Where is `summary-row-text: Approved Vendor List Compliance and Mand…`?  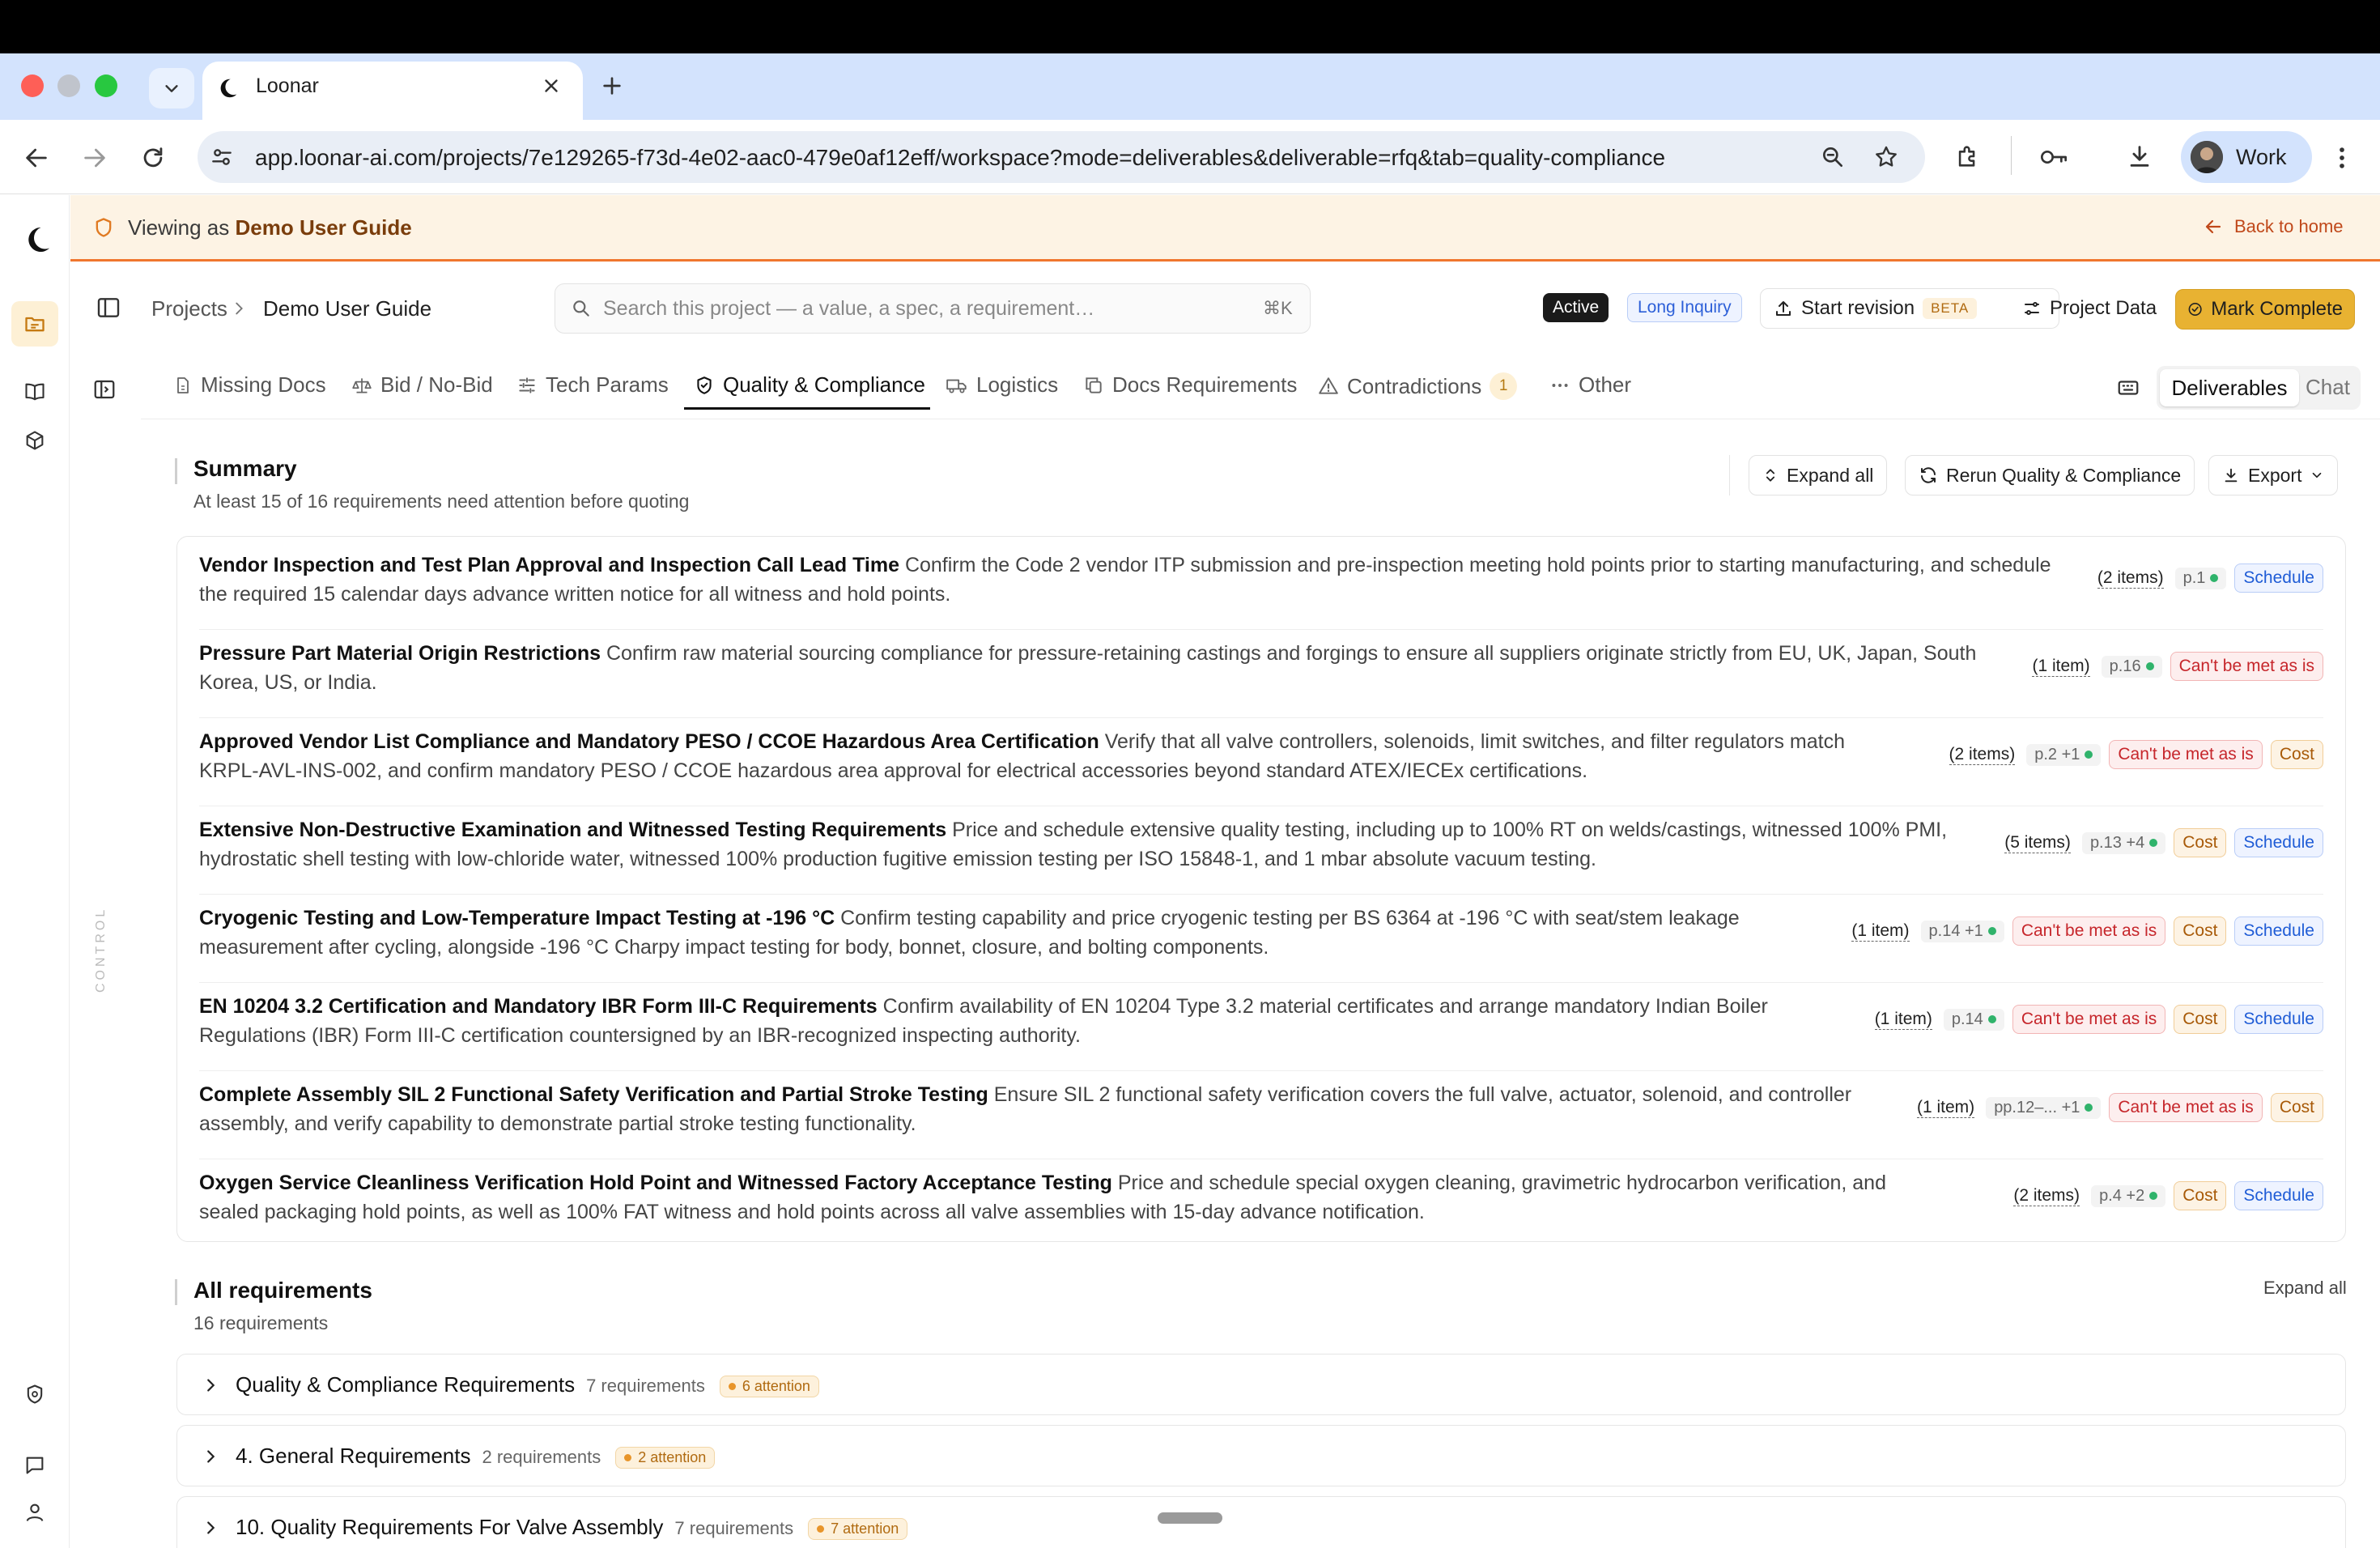
summary-row-text: Approved Vendor List Compliance and Mand… is located at coordinates (1042, 756).